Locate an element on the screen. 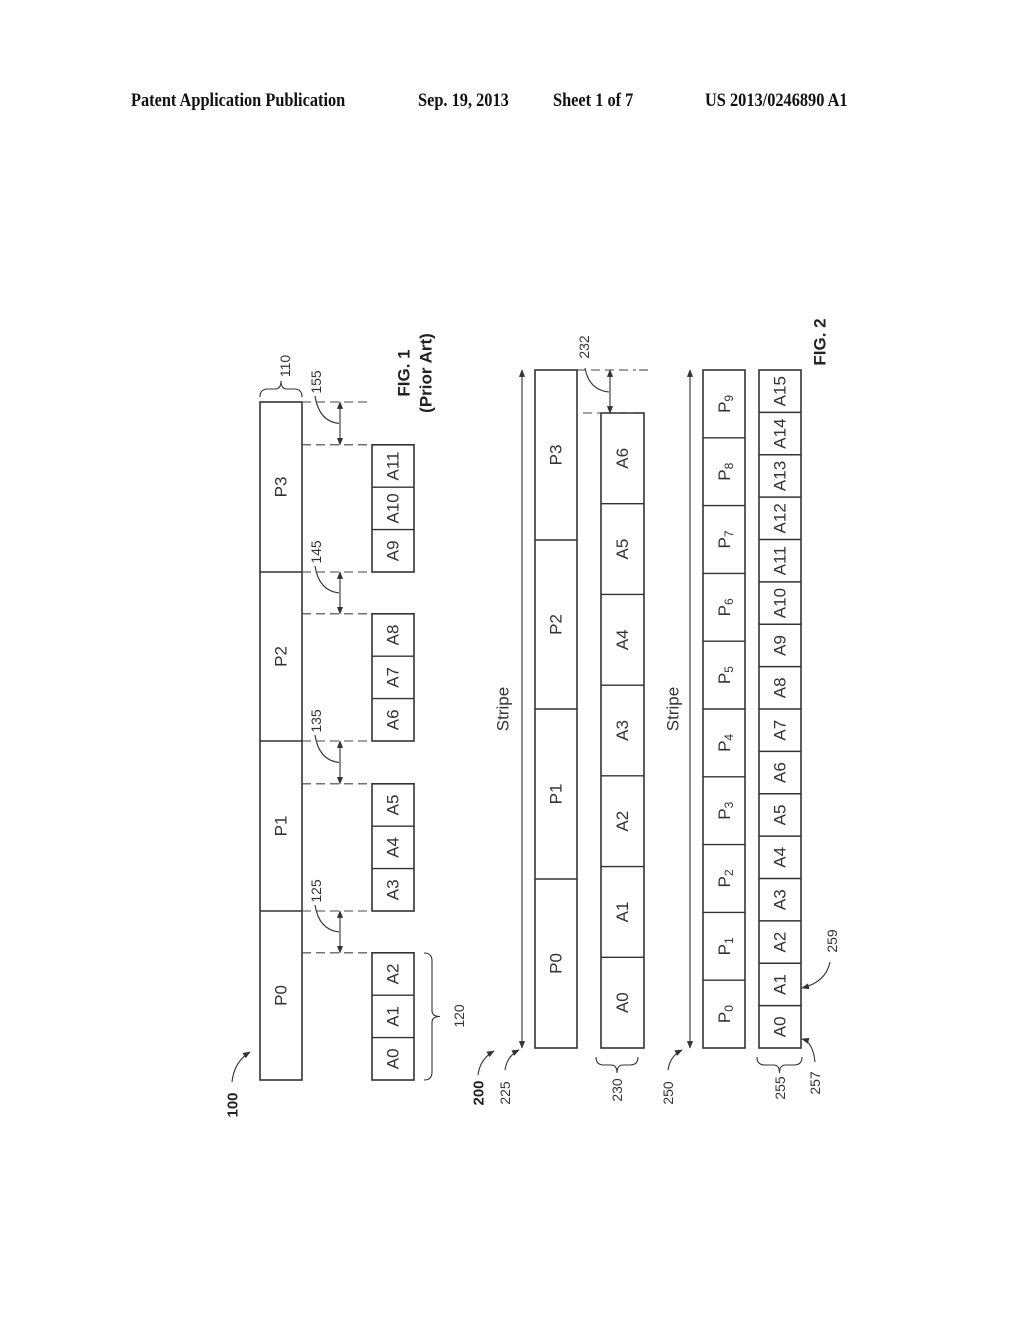 The image size is (1024, 1320). parity-bar-reference: 110 is located at coordinates (285, 366).